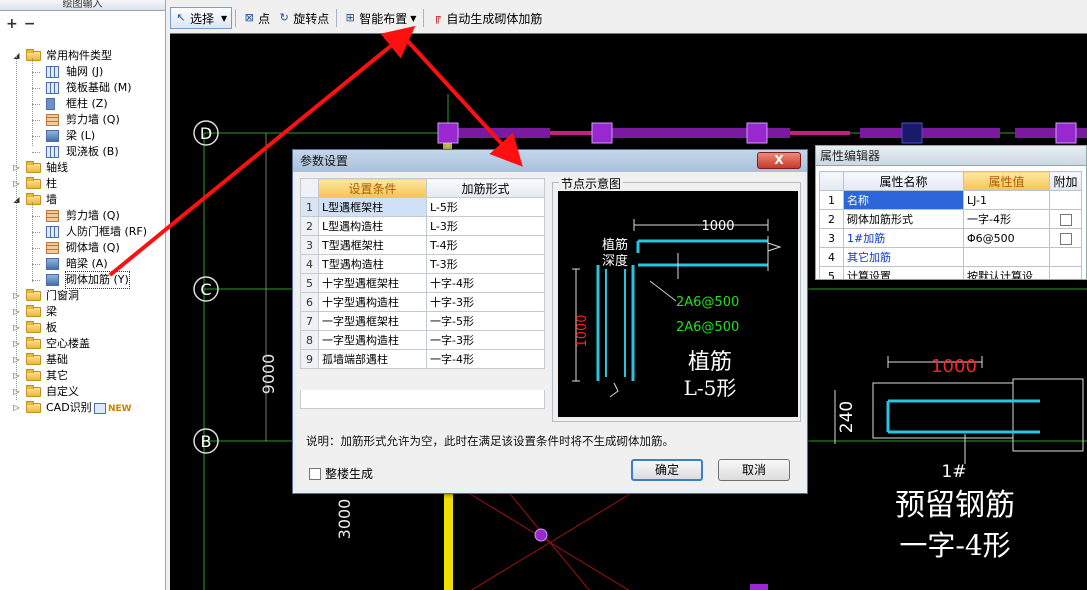  I want to click on svg-text: C, so click(205, 289).